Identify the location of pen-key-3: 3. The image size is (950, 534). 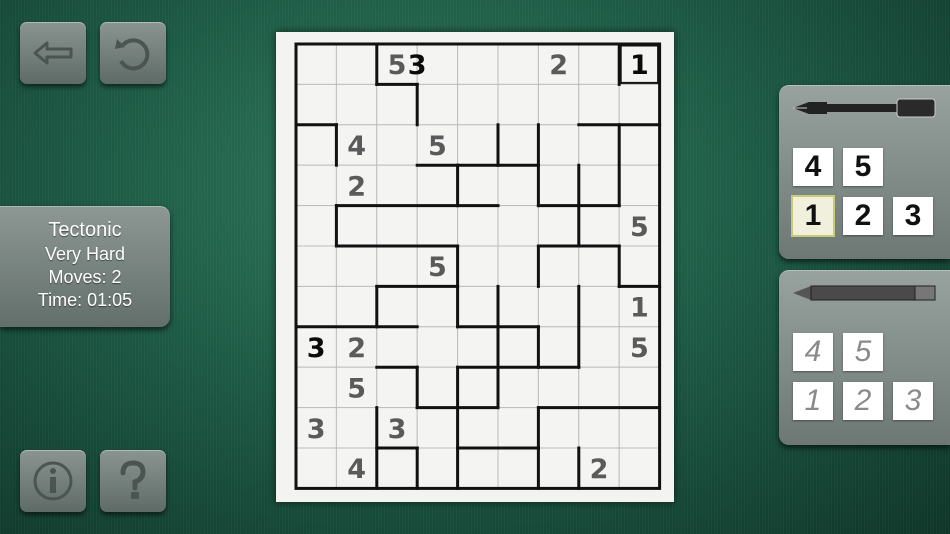
(913, 216).